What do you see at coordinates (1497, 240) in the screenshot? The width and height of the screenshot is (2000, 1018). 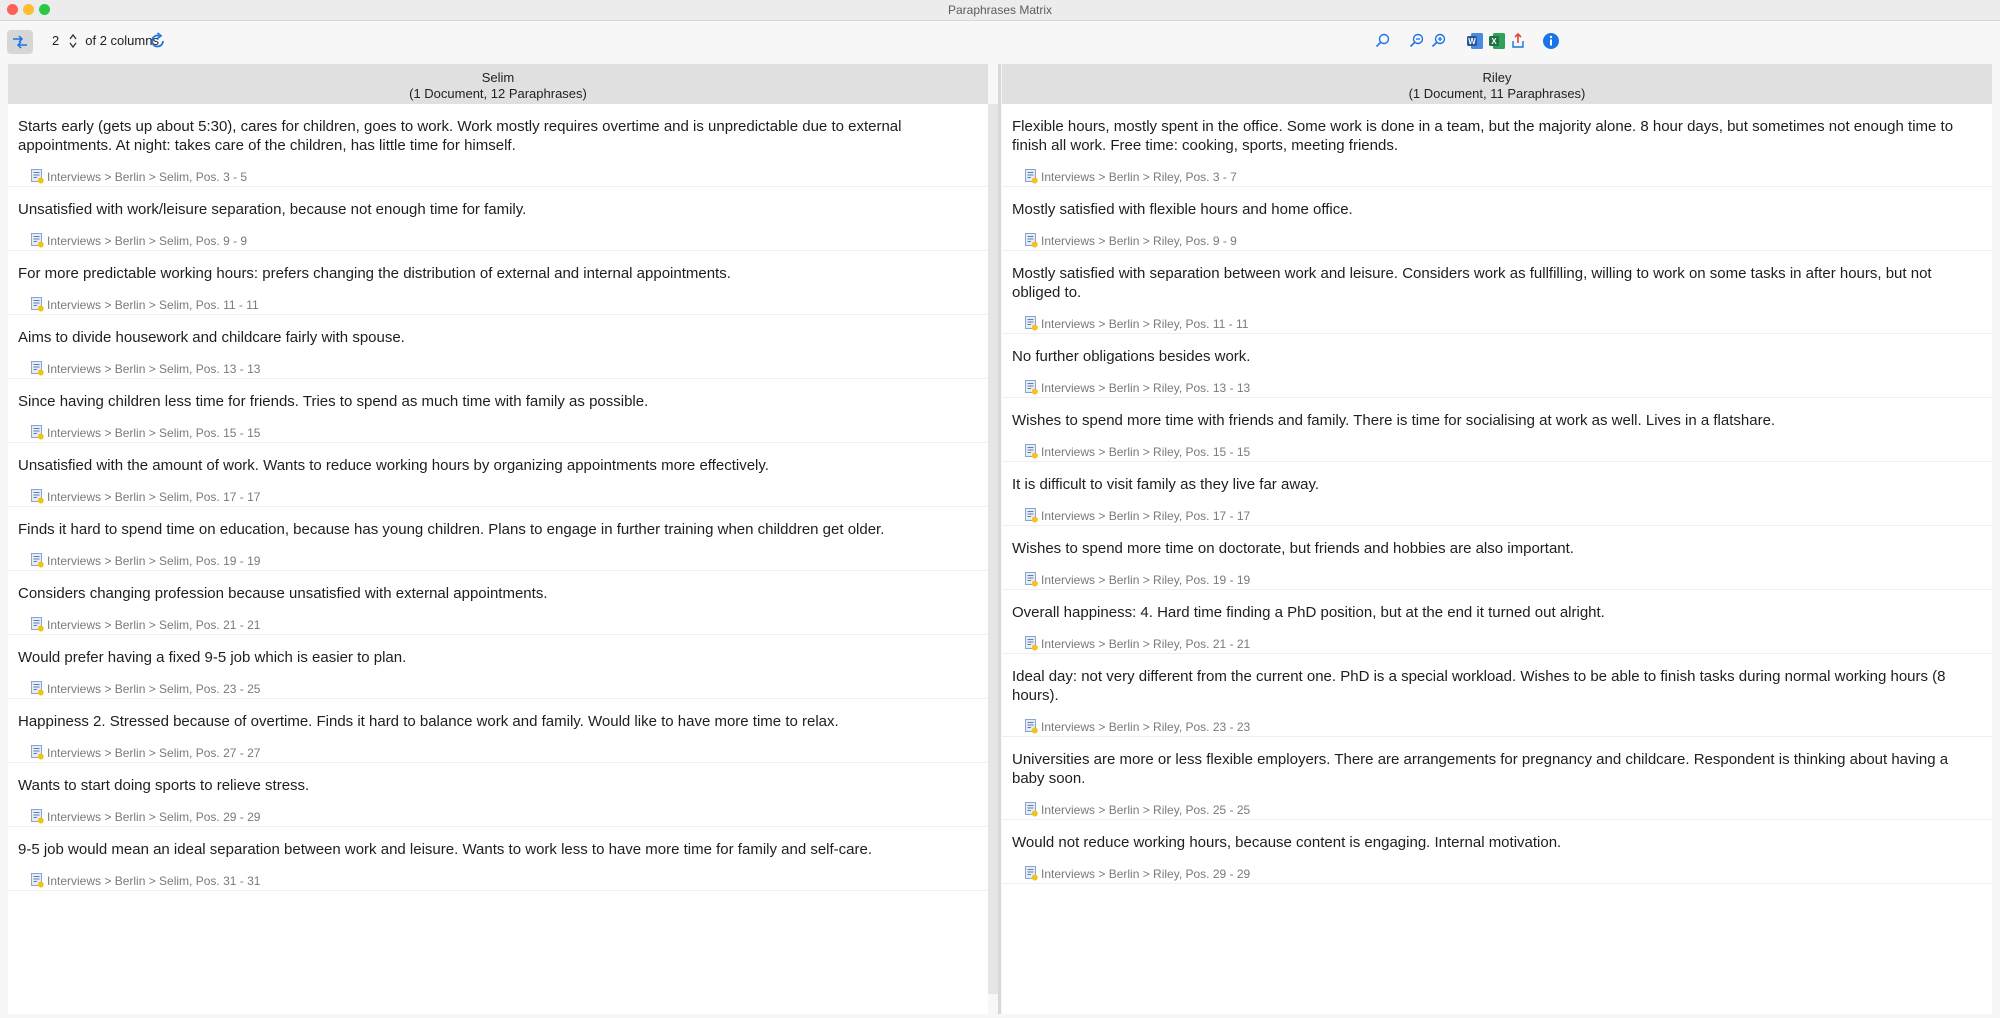 I see `paraphrase-source: Interviews > Berlin > Riley, Pos. 9 - 9` at bounding box center [1497, 240].